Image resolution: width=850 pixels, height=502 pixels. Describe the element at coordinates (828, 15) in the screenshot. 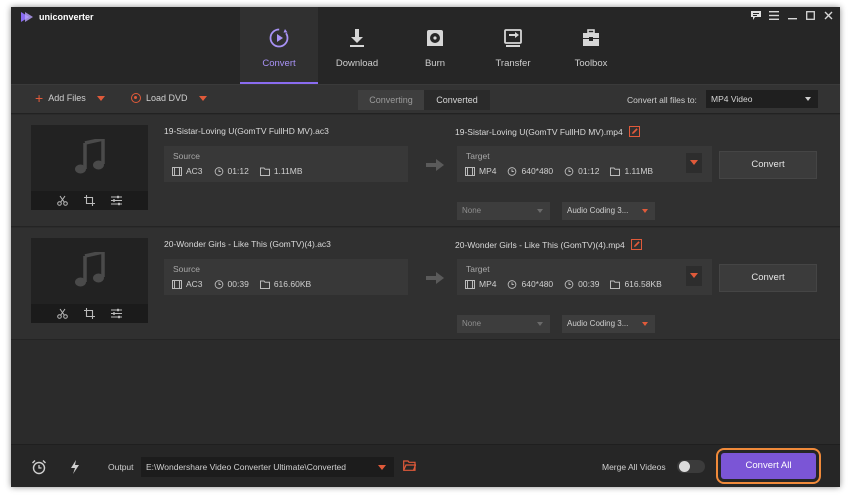

I see `close-icon` at that location.